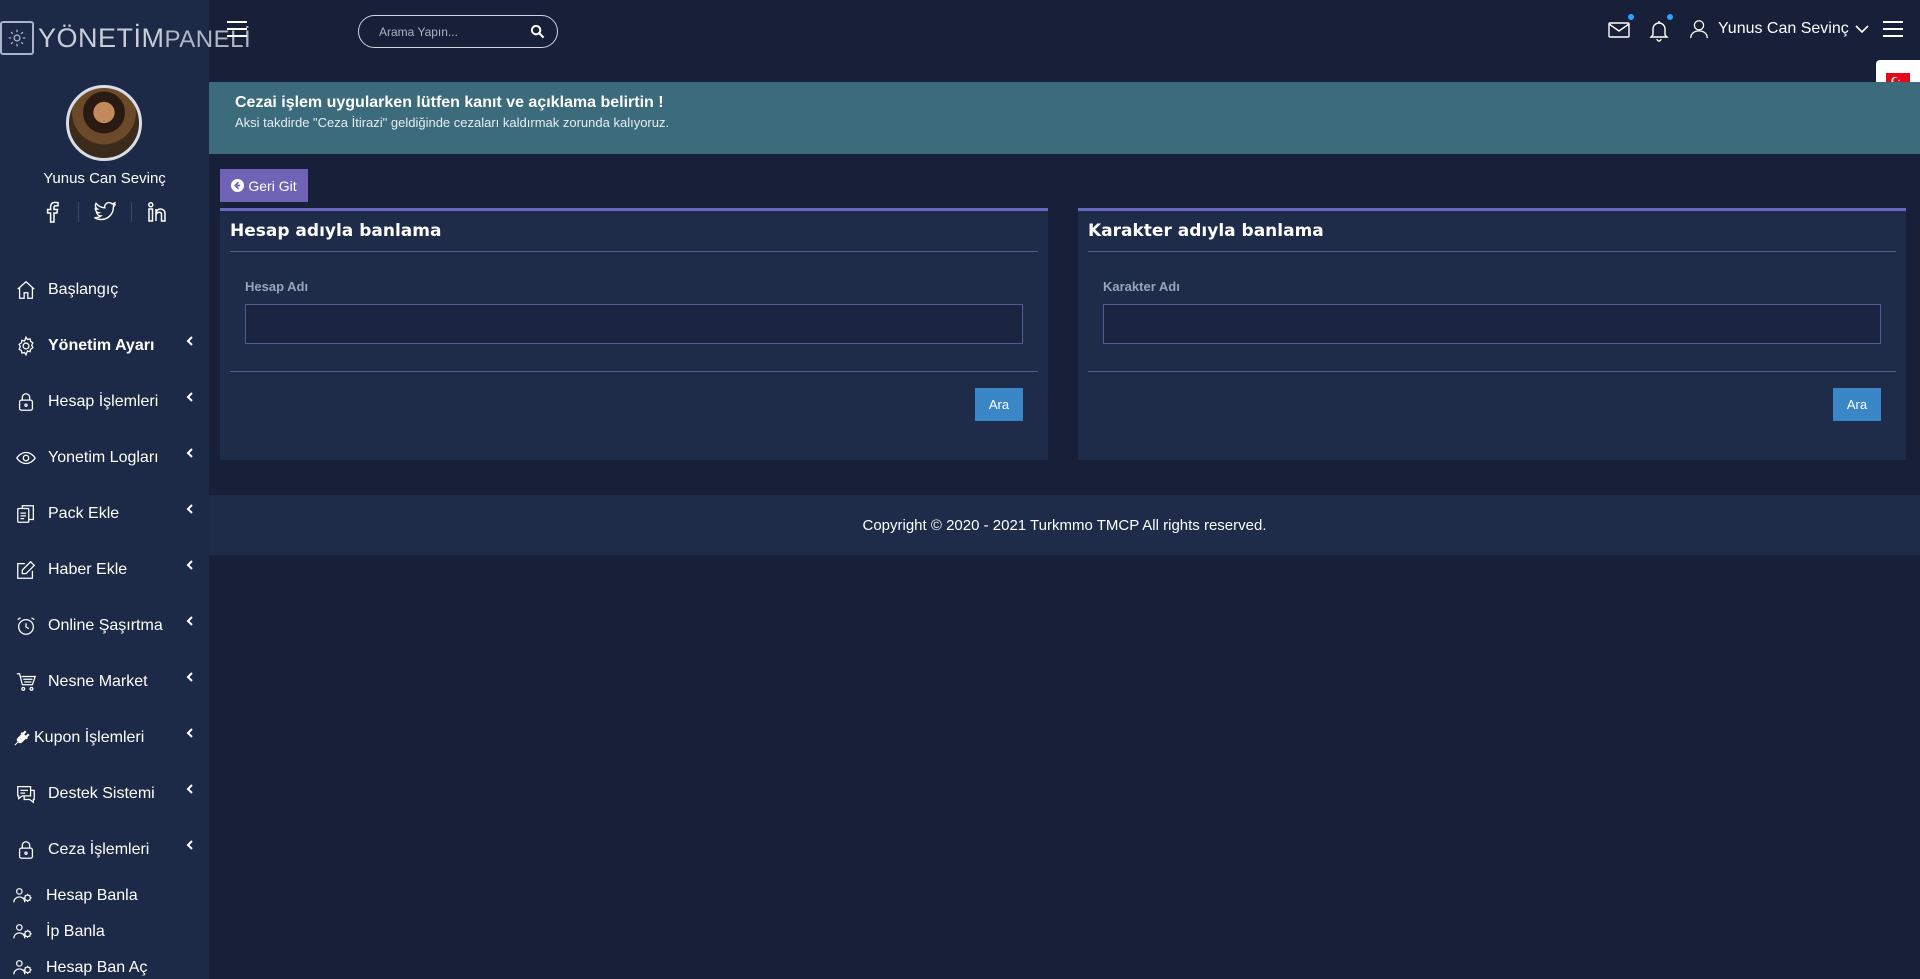 This screenshot has width=1920, height=979. I want to click on edit-icon, so click(26, 570).